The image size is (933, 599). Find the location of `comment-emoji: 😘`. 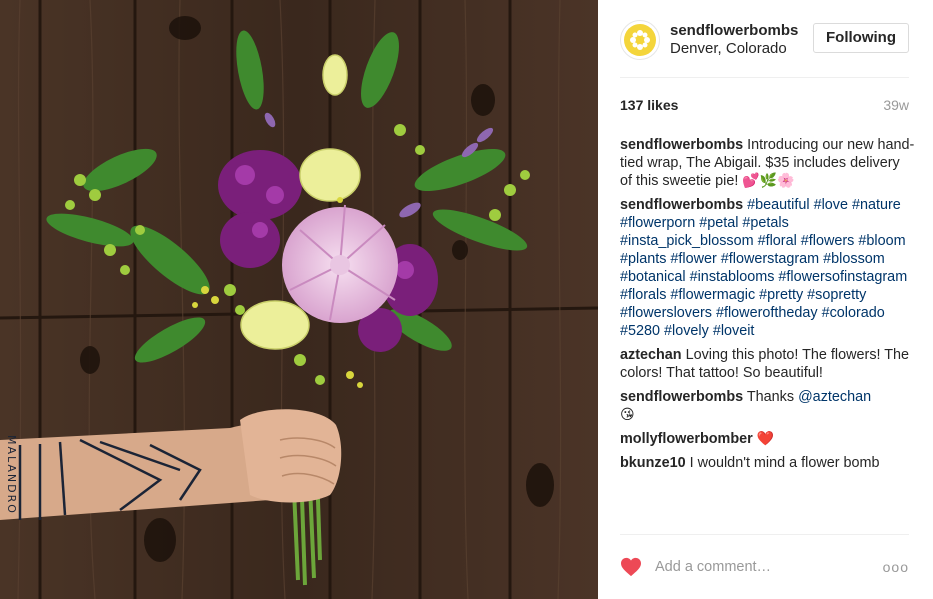

comment-emoji: 😘 is located at coordinates (627, 415).